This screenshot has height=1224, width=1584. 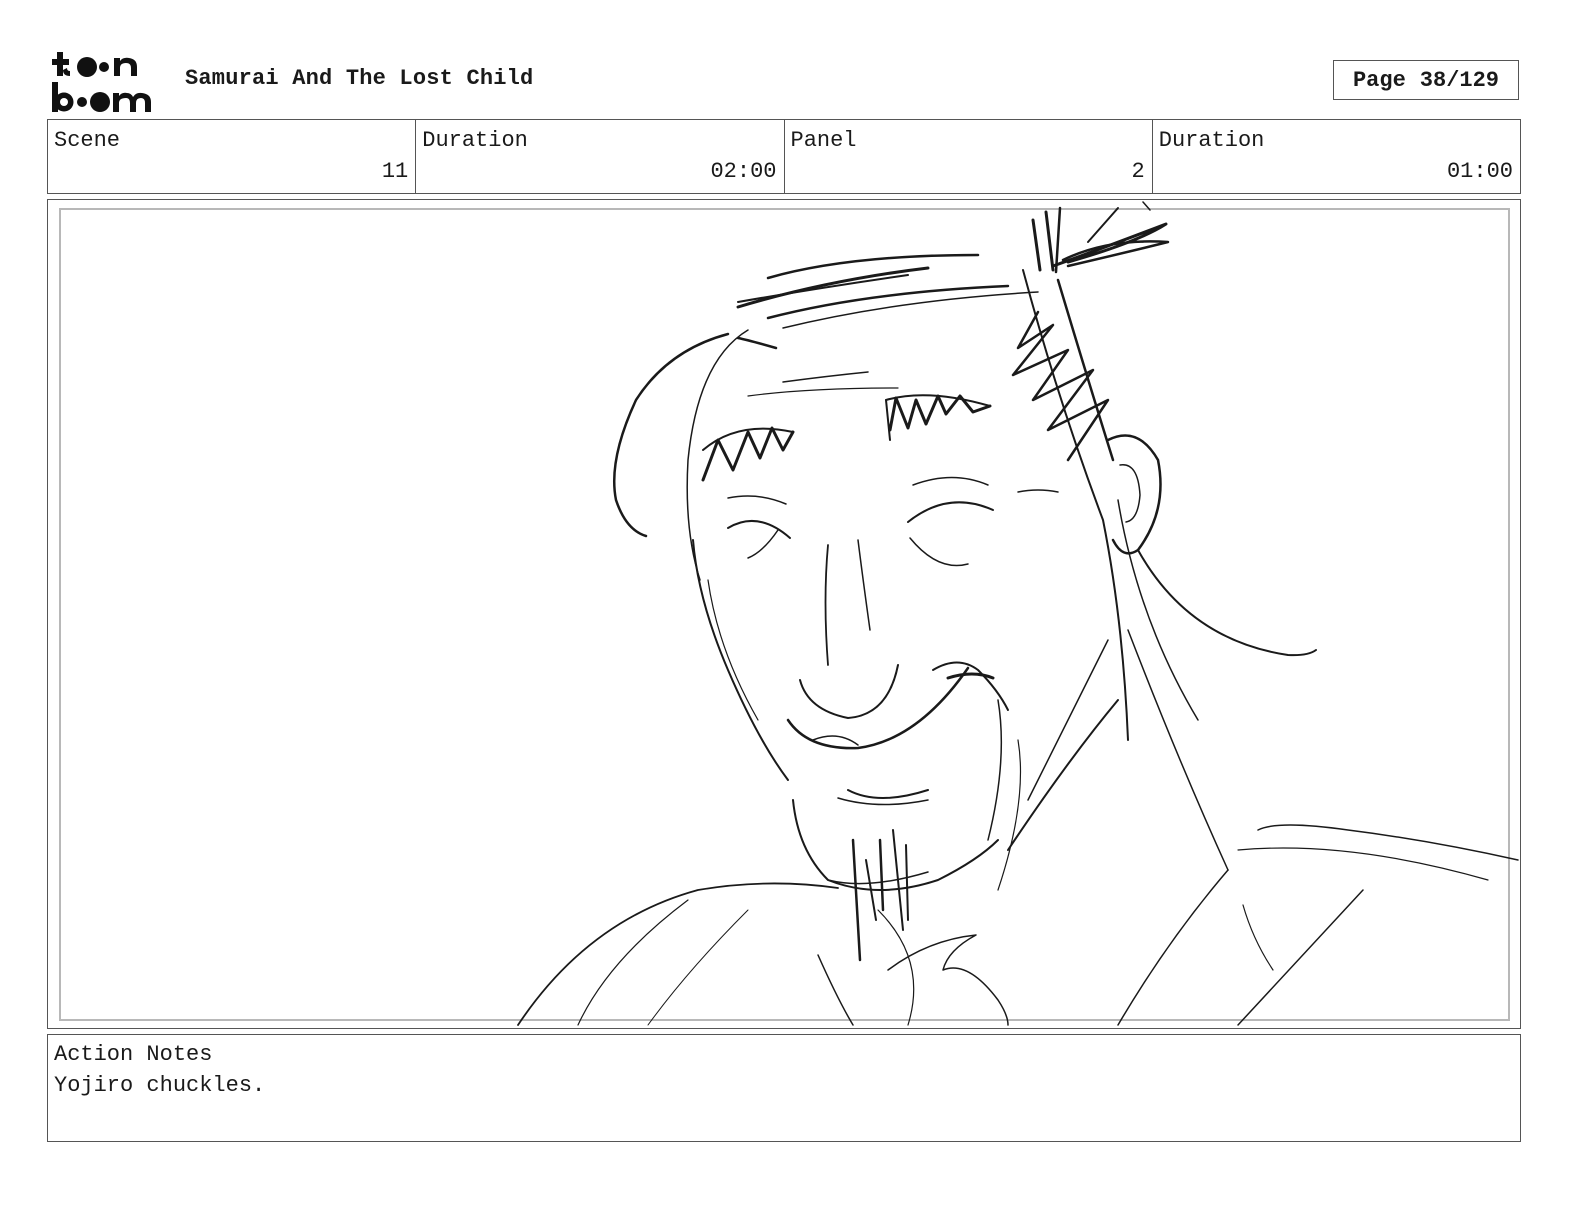 I want to click on scene-duration-label: Duration, so click(x=475, y=140).